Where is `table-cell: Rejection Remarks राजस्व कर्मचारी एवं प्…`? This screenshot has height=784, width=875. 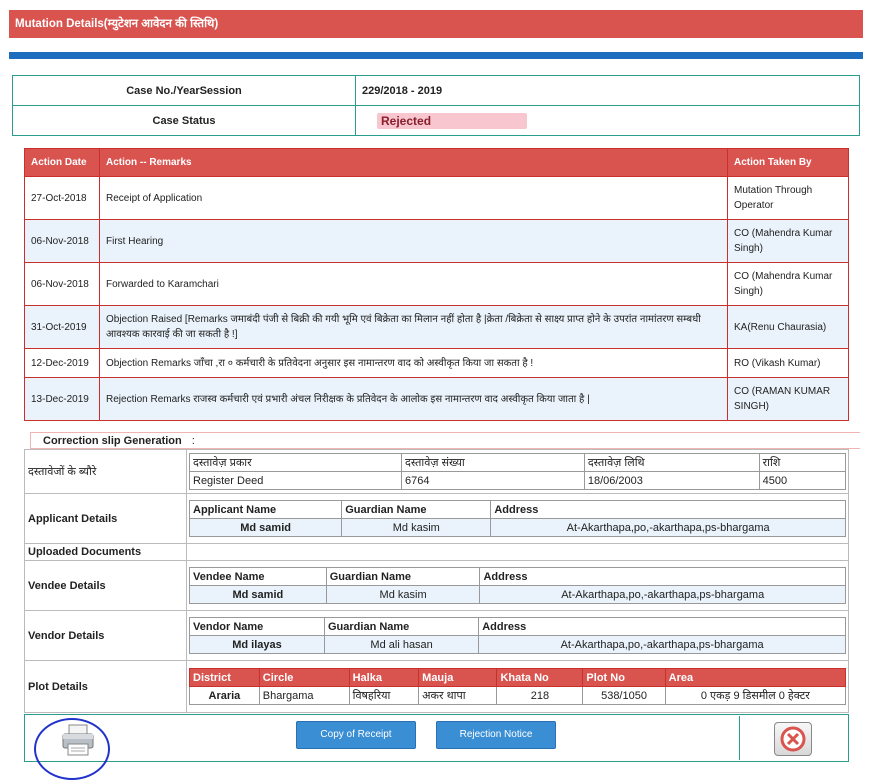
table-cell: Rejection Remarks राजस्व कर्मचारी एवं प्… is located at coordinates (413, 399).